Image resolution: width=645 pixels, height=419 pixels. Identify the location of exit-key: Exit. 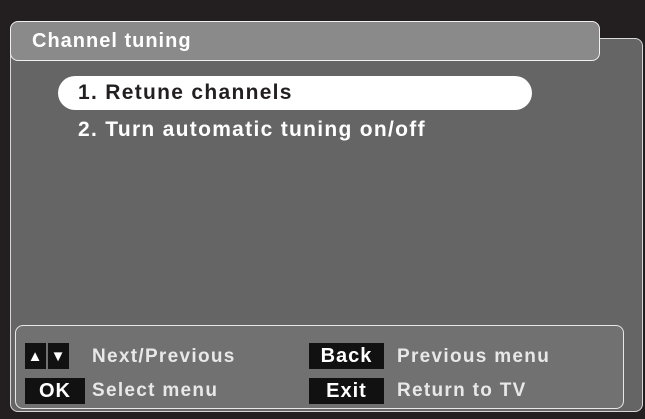
(346, 391).